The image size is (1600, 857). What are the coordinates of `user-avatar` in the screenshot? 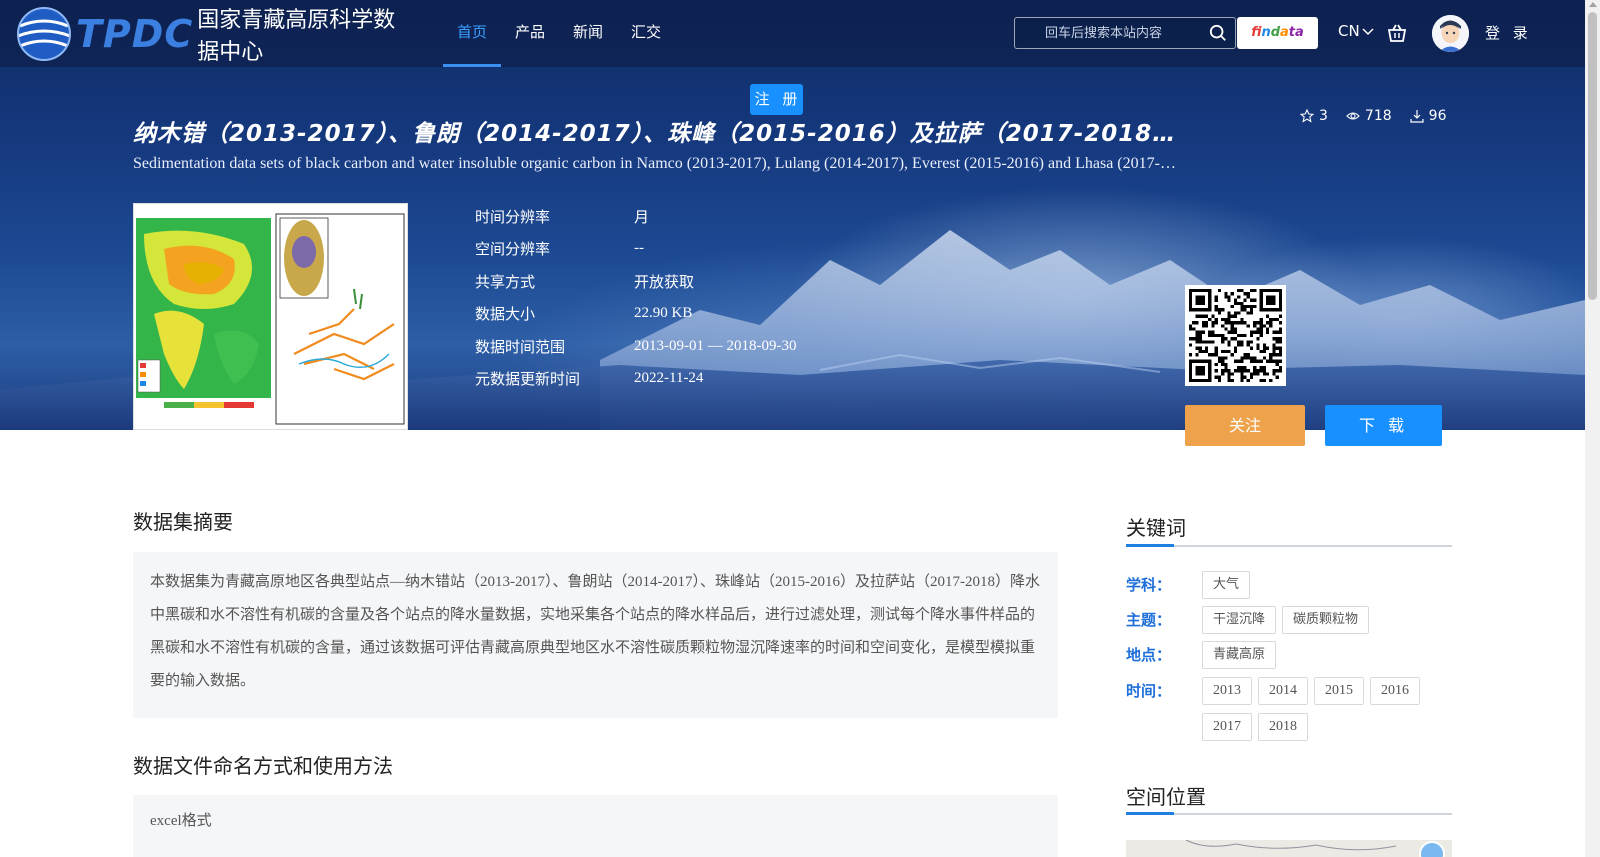 It's located at (1450, 33).